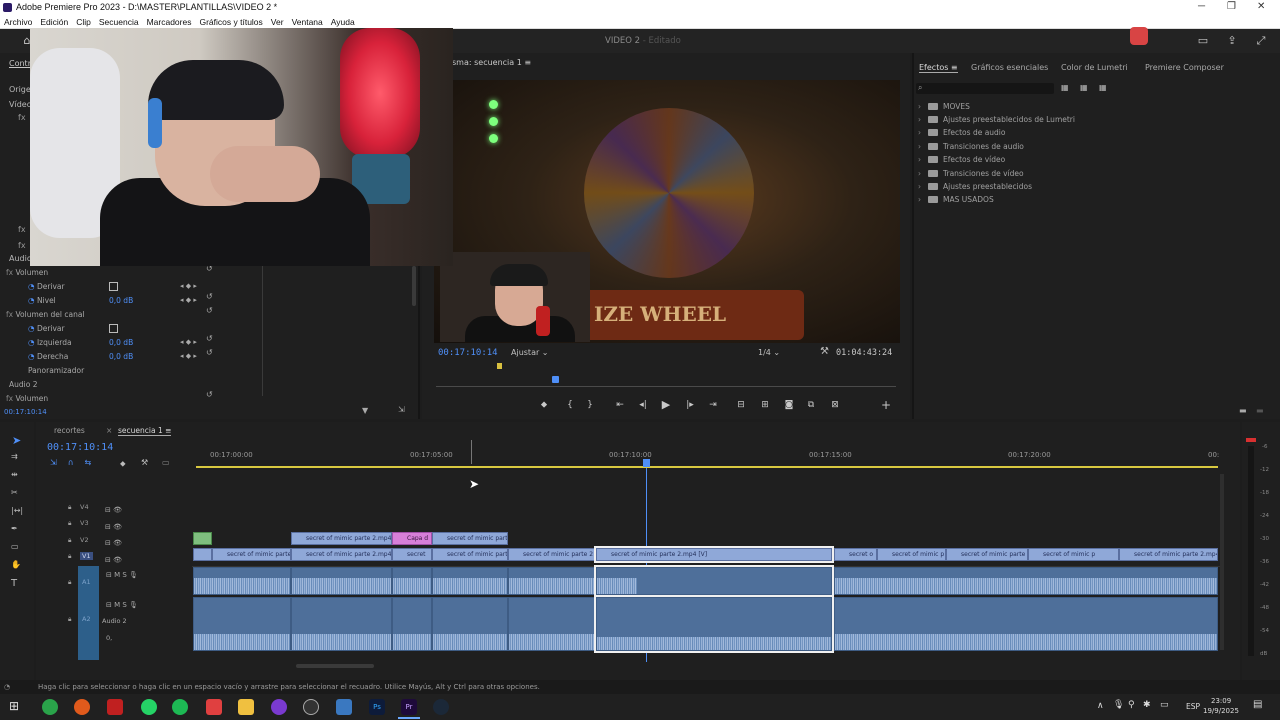 The height and width of the screenshot is (720, 1280). What do you see at coordinates (590, 405) in the screenshot?
I see `mark-out-icon: }` at bounding box center [590, 405].